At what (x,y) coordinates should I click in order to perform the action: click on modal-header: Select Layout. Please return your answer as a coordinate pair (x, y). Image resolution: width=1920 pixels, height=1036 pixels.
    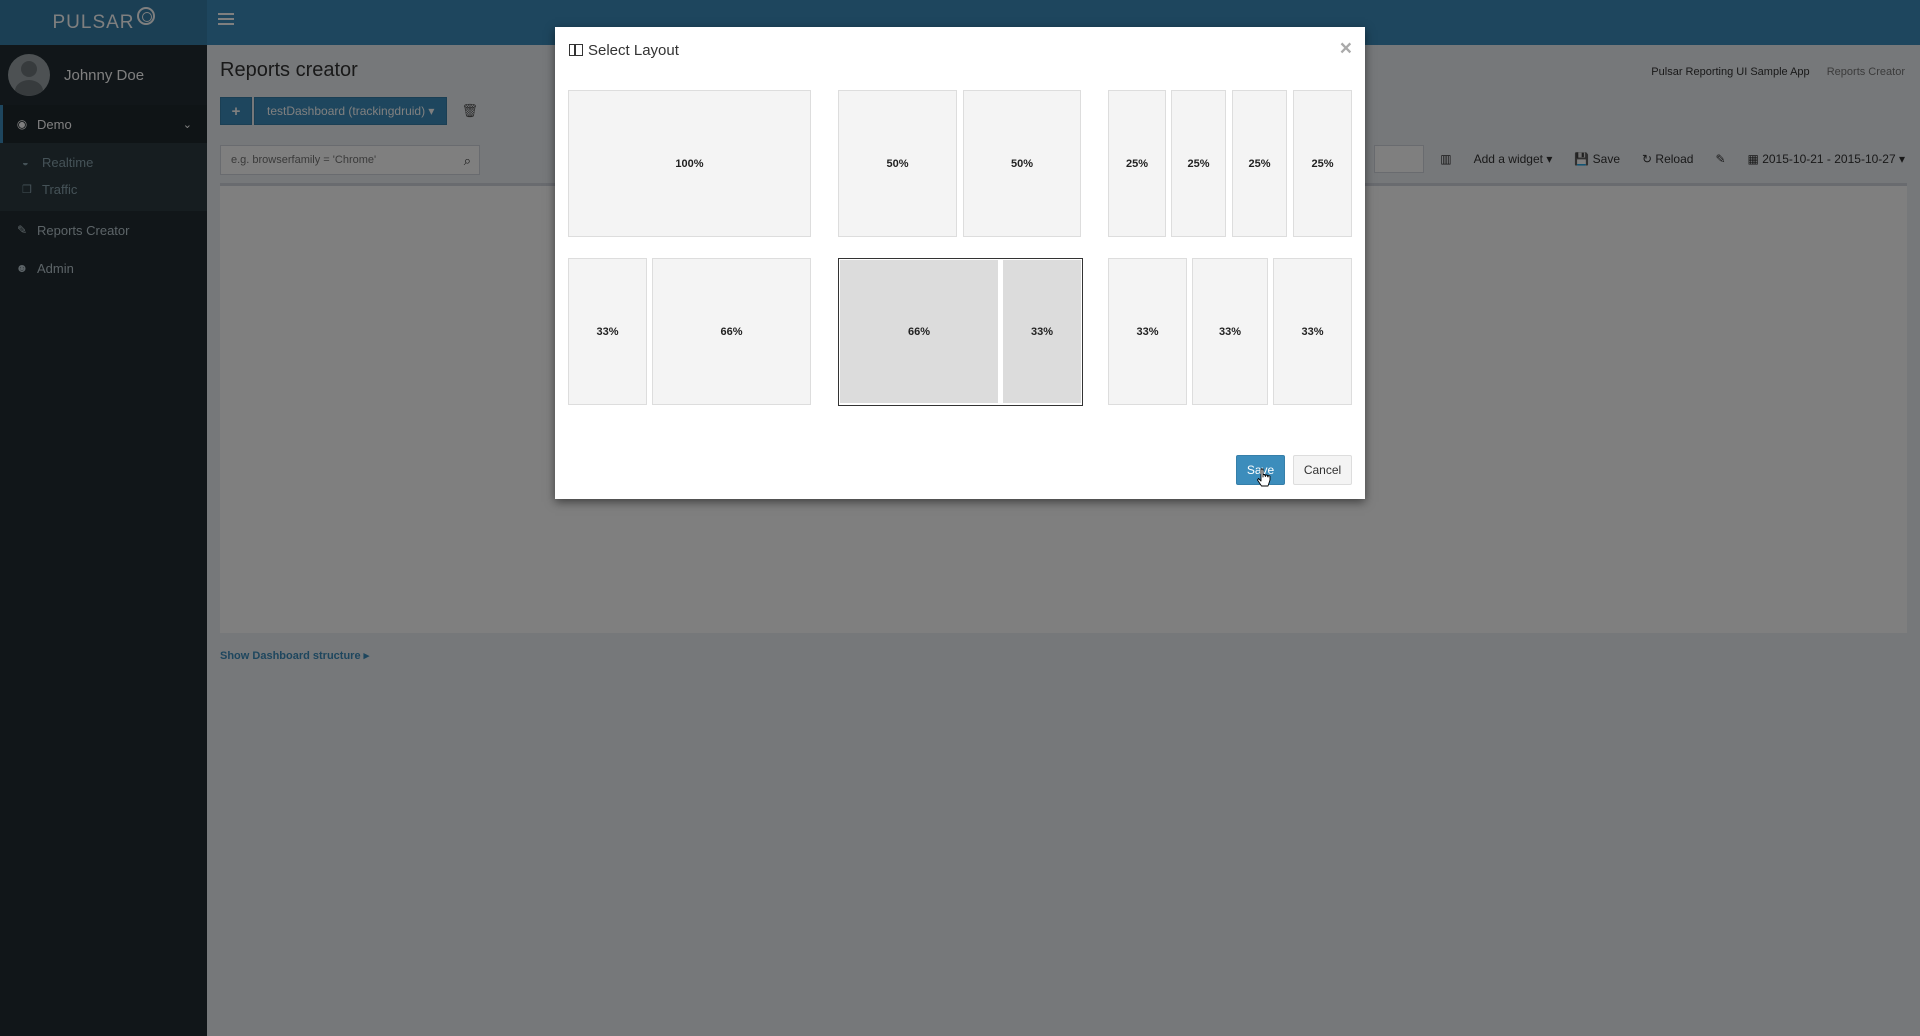
    Looking at the image, I should click on (960, 50).